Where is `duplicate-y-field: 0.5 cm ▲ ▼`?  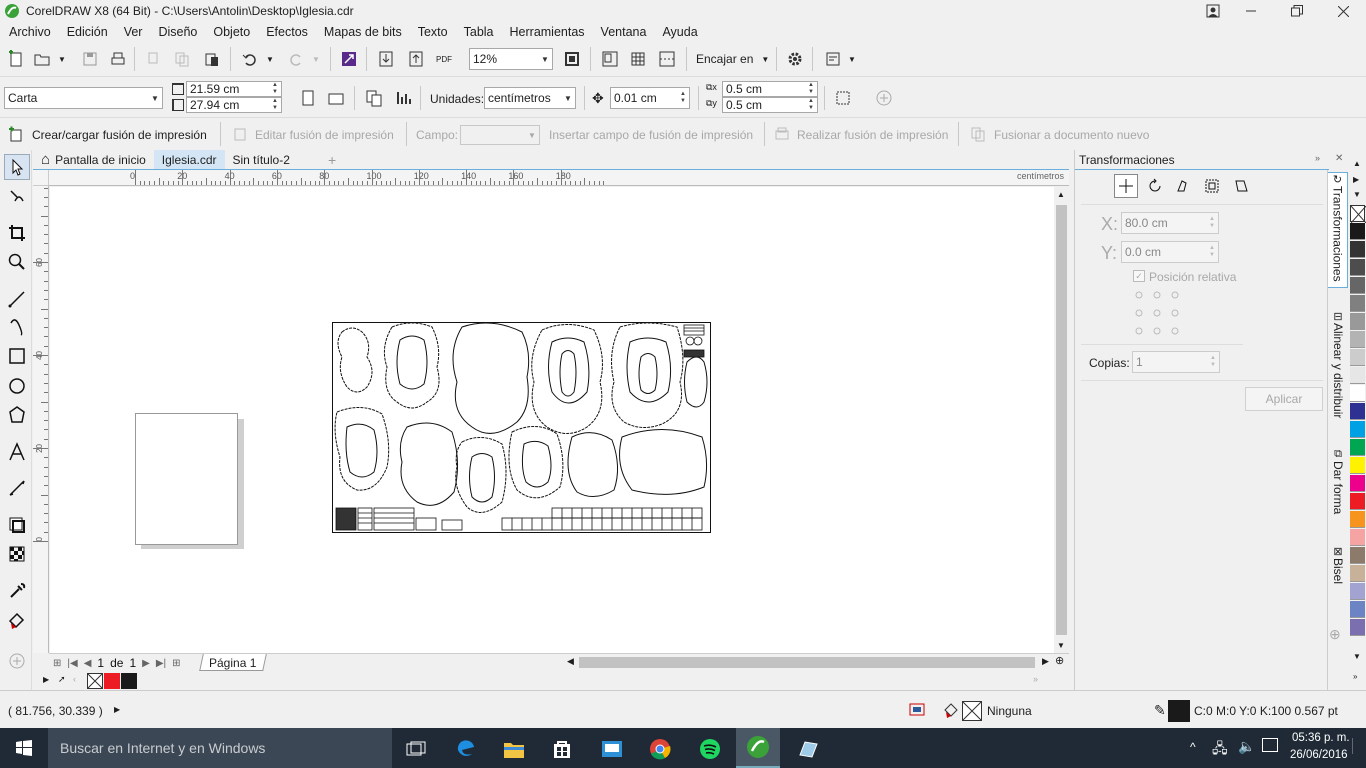 duplicate-y-field: 0.5 cm ▲ ▼ is located at coordinates (770, 105).